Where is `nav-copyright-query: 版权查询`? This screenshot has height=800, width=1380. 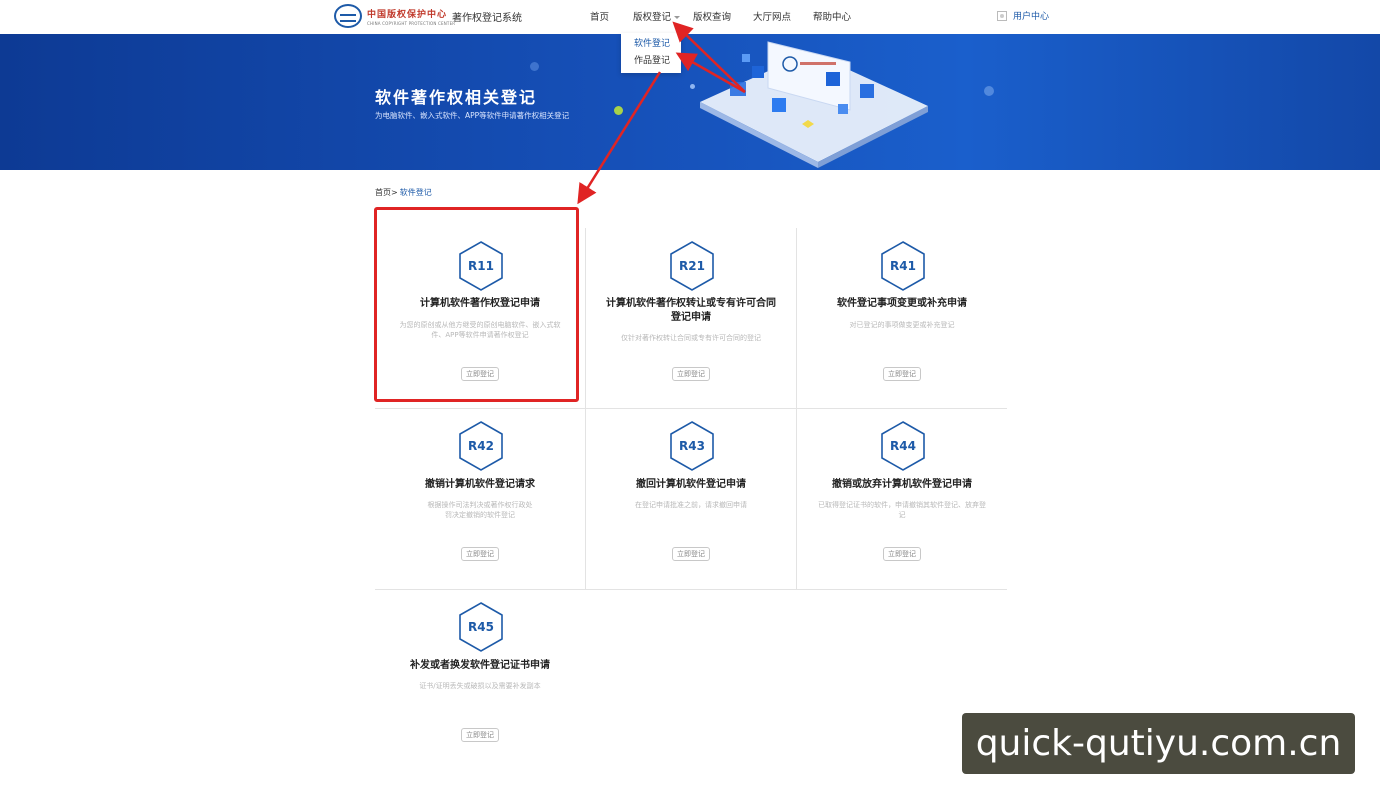 nav-copyright-query: 版权查询 is located at coordinates (712, 16).